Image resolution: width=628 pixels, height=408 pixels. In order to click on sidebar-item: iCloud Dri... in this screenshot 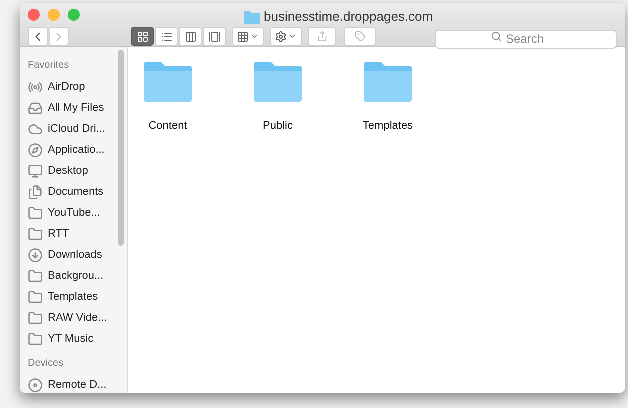, I will do `click(68, 129)`.